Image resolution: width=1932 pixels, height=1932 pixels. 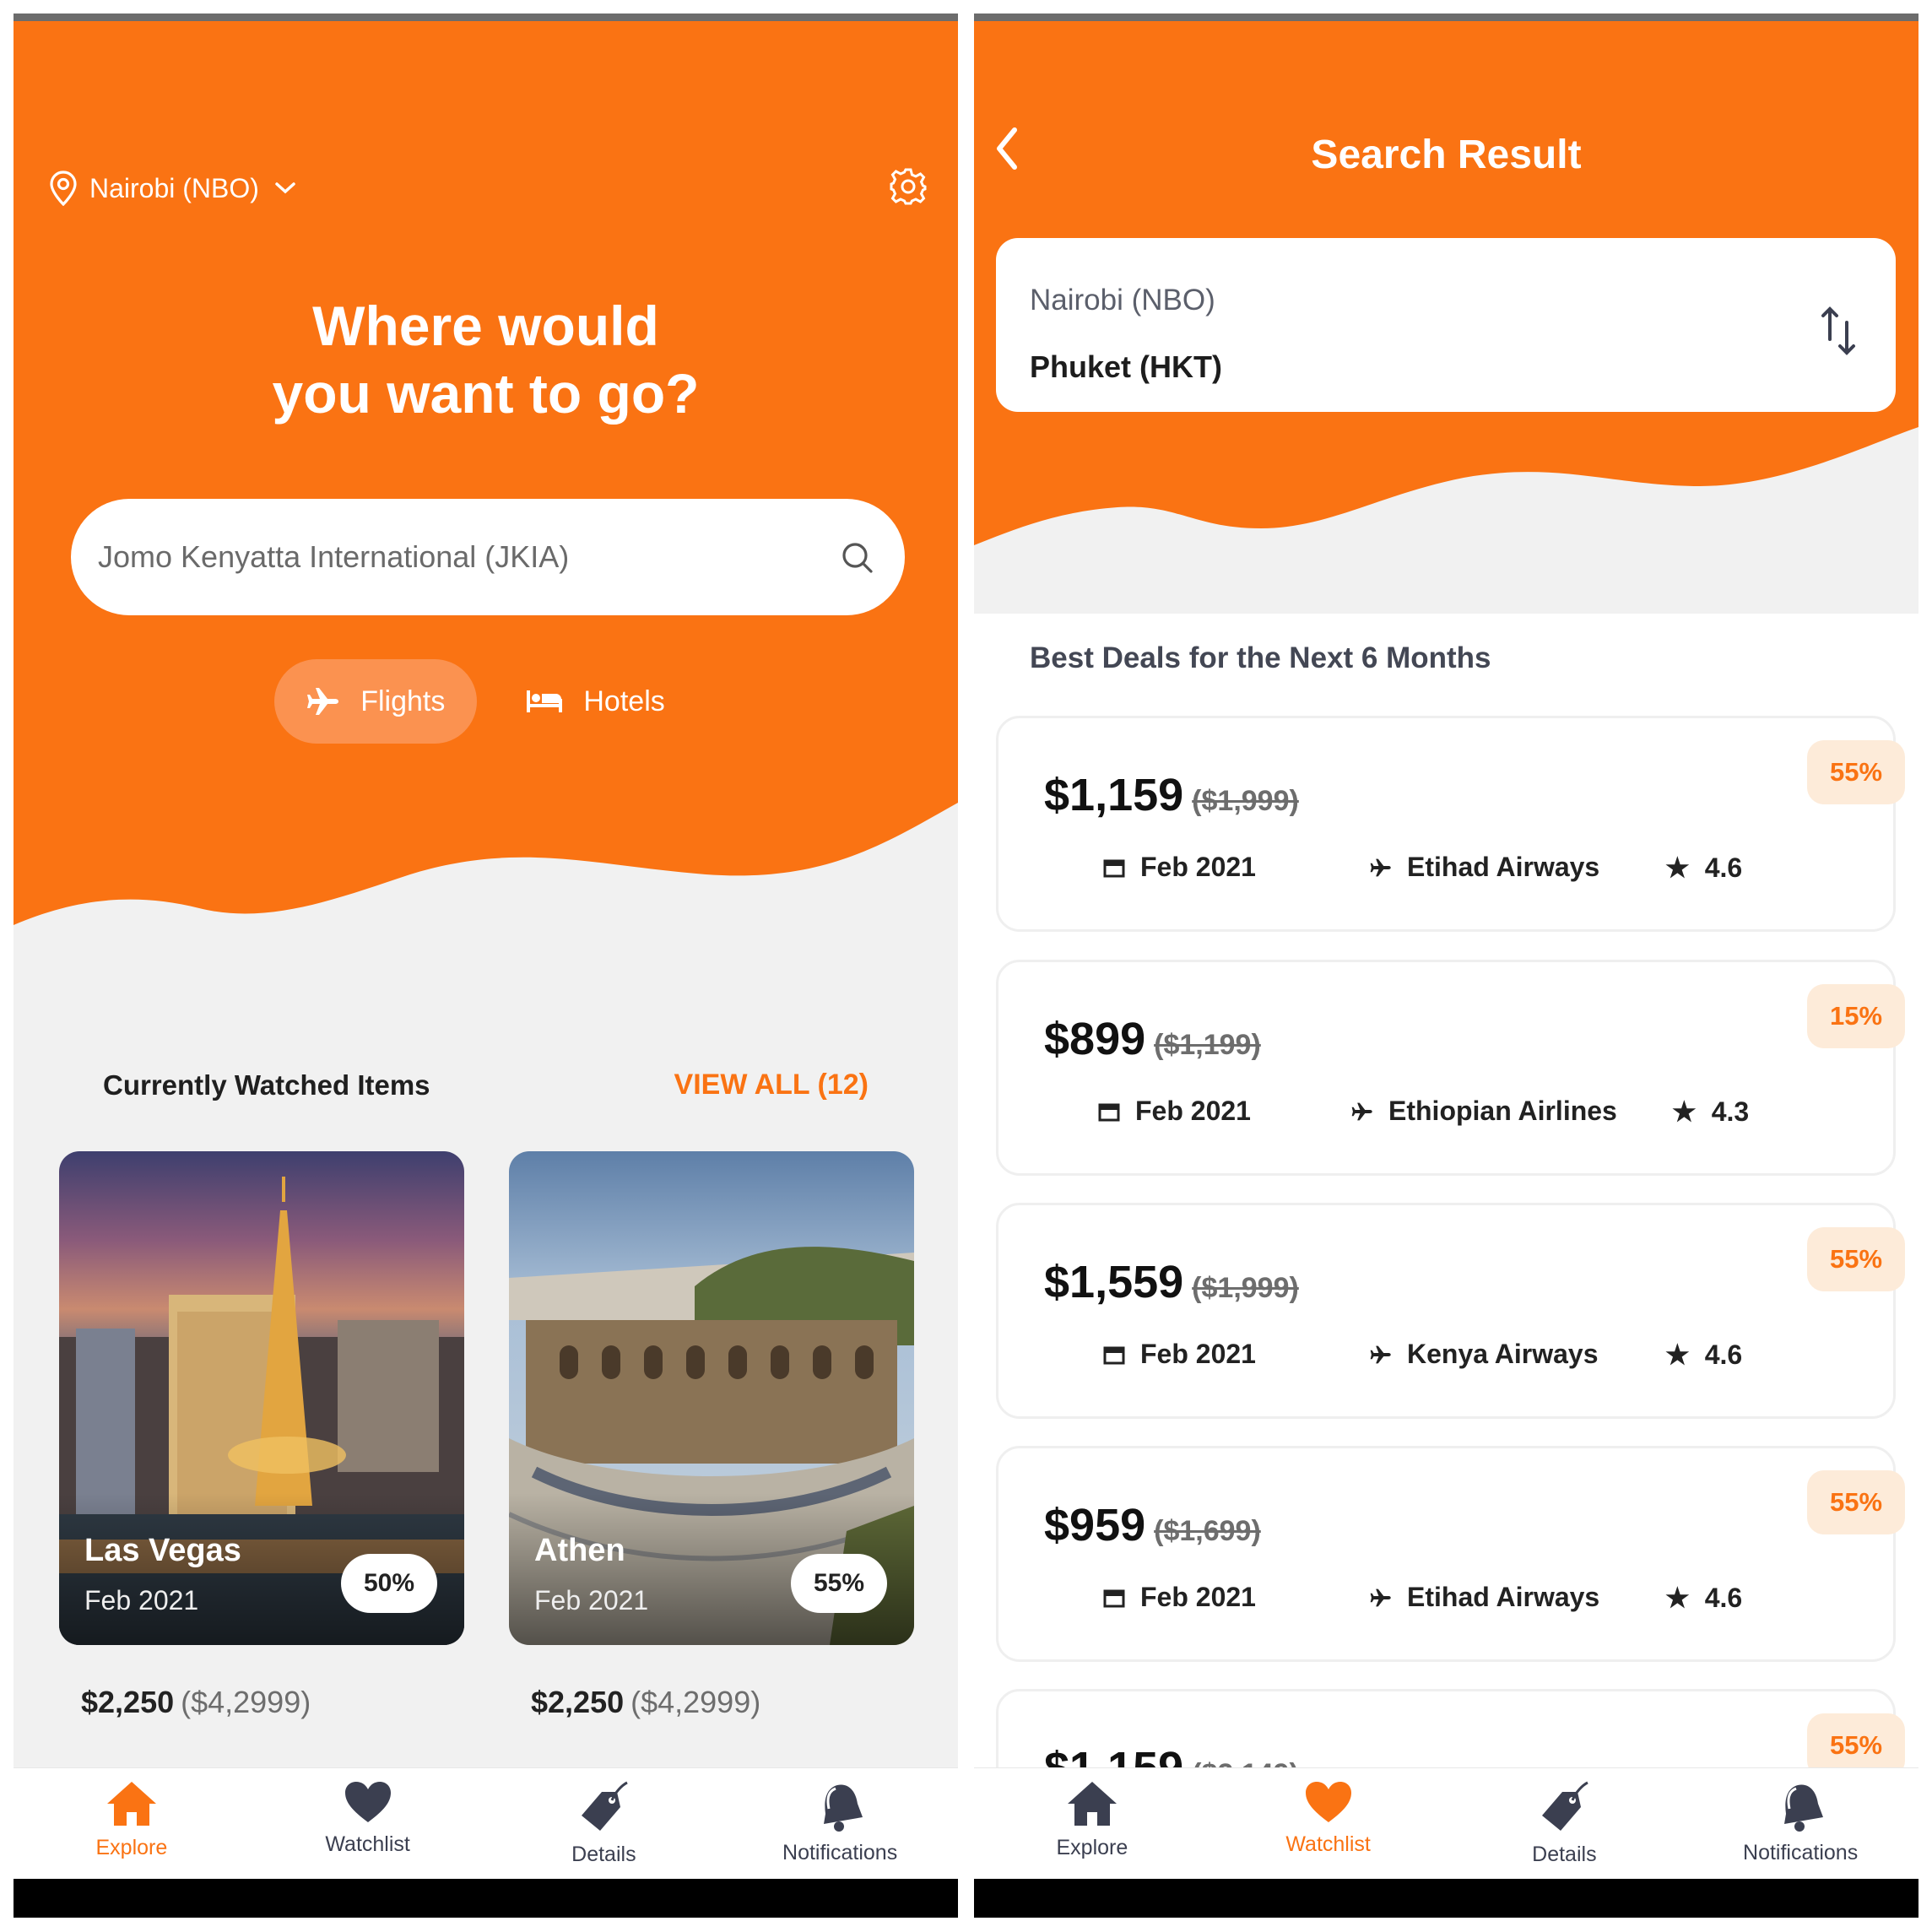 What do you see at coordinates (1856, 1016) in the screenshot?
I see `discount-badge: 15%` at bounding box center [1856, 1016].